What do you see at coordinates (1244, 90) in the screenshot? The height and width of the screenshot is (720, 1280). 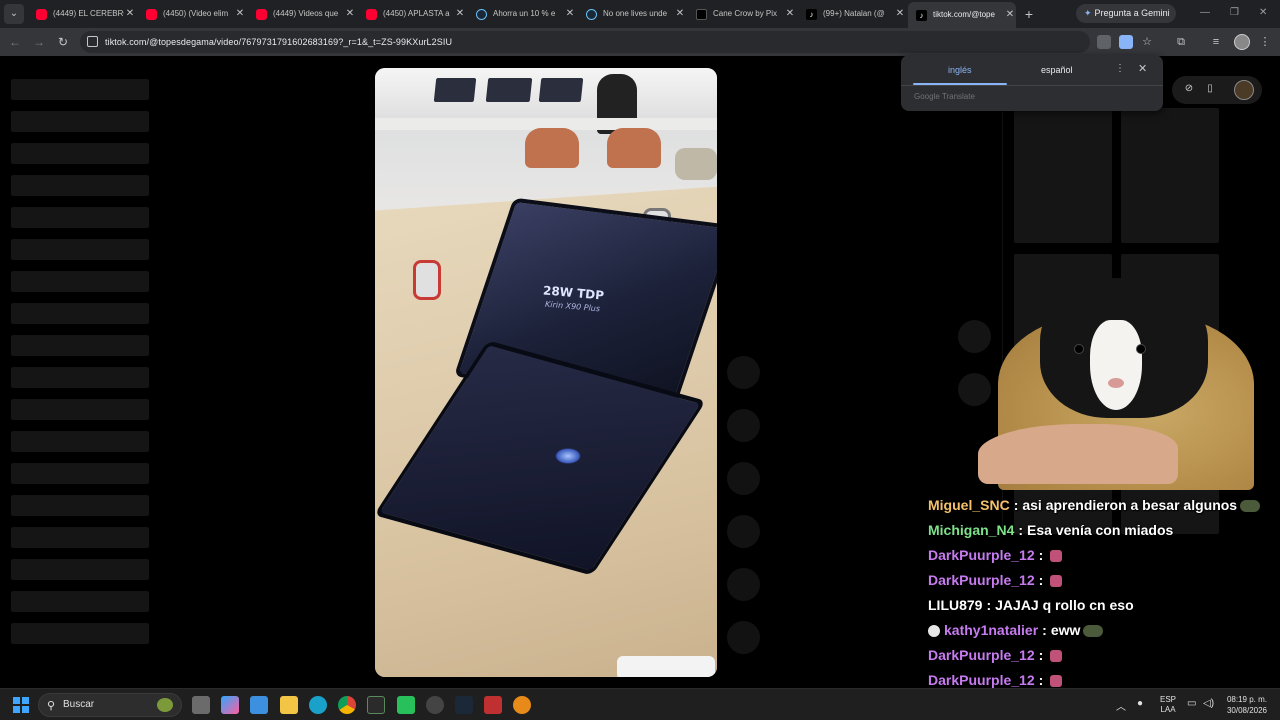 I see `user-avatar` at bounding box center [1244, 90].